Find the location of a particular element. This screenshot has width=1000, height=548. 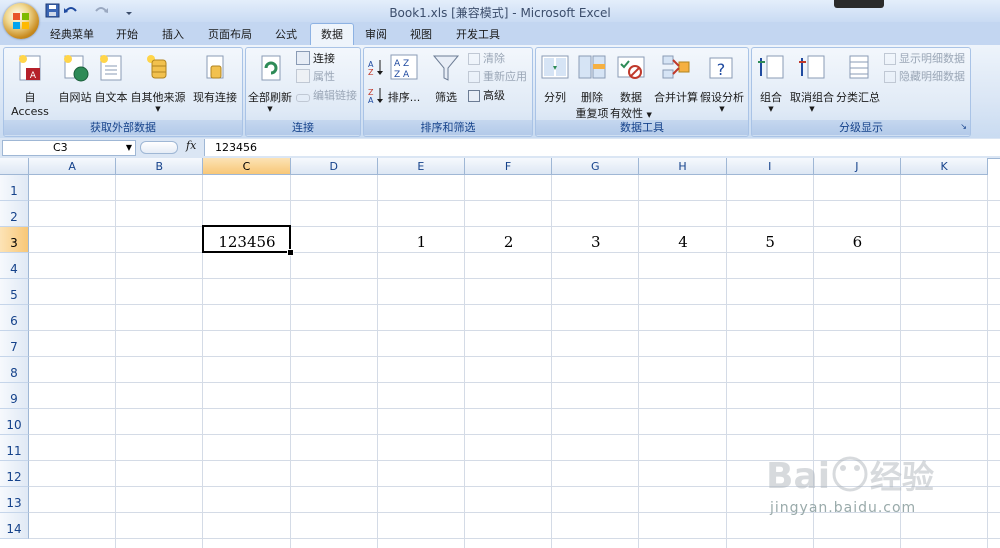

row-header-6: 6 is located at coordinates (14, 318).